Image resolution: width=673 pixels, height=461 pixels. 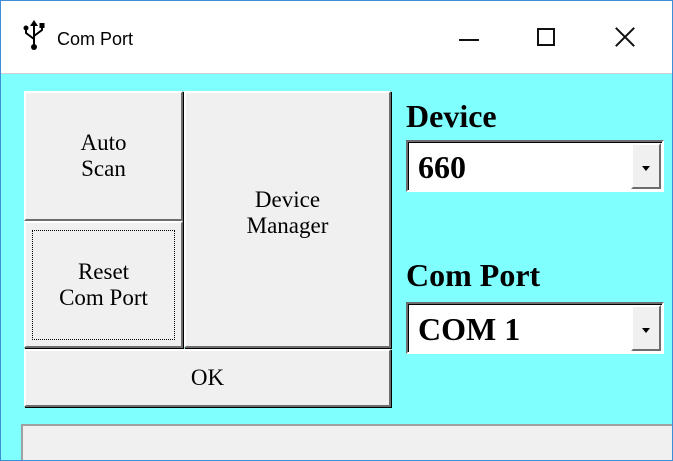 I want to click on window-title: Com Port, so click(x=95, y=39).